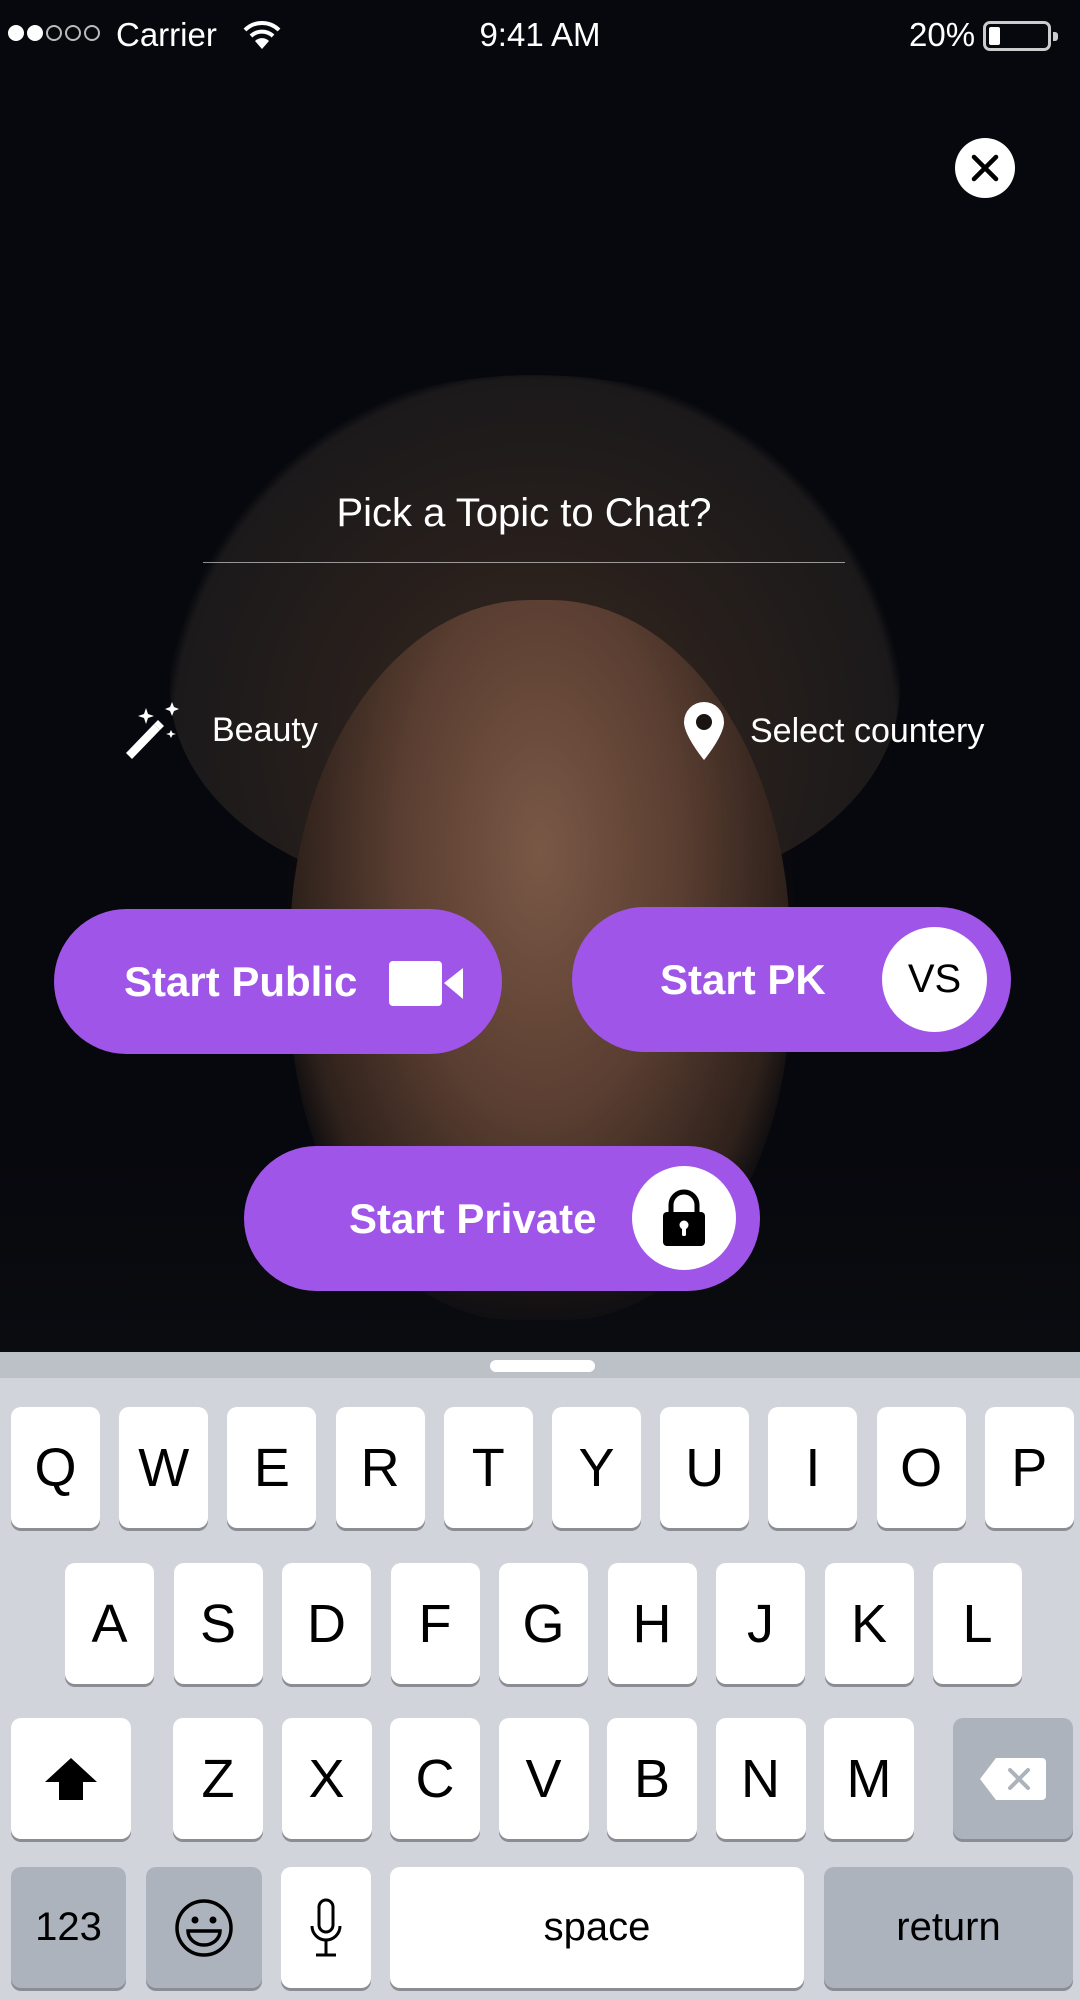  What do you see at coordinates (543, 1778) in the screenshot?
I see `key-v: V` at bounding box center [543, 1778].